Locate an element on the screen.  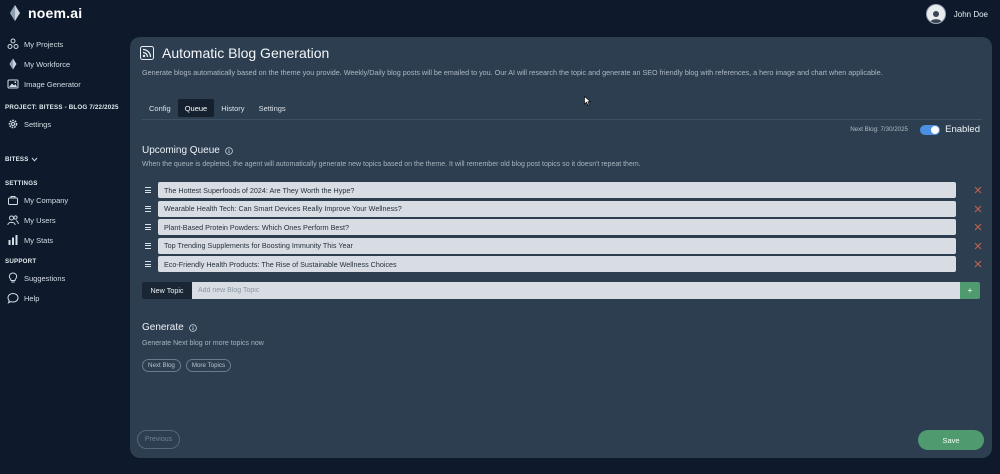
projects-icon is located at coordinates (13, 43).